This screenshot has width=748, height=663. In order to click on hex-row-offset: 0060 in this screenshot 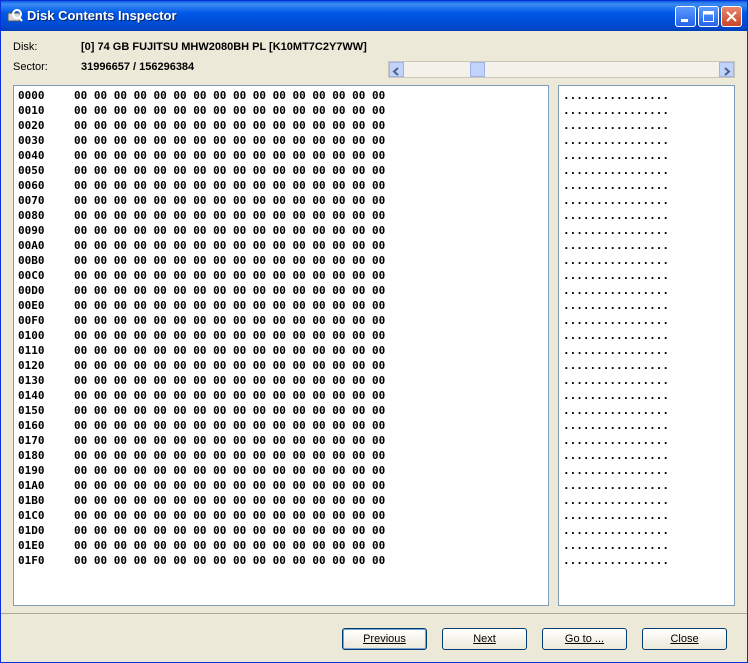, I will do `click(31, 185)`.